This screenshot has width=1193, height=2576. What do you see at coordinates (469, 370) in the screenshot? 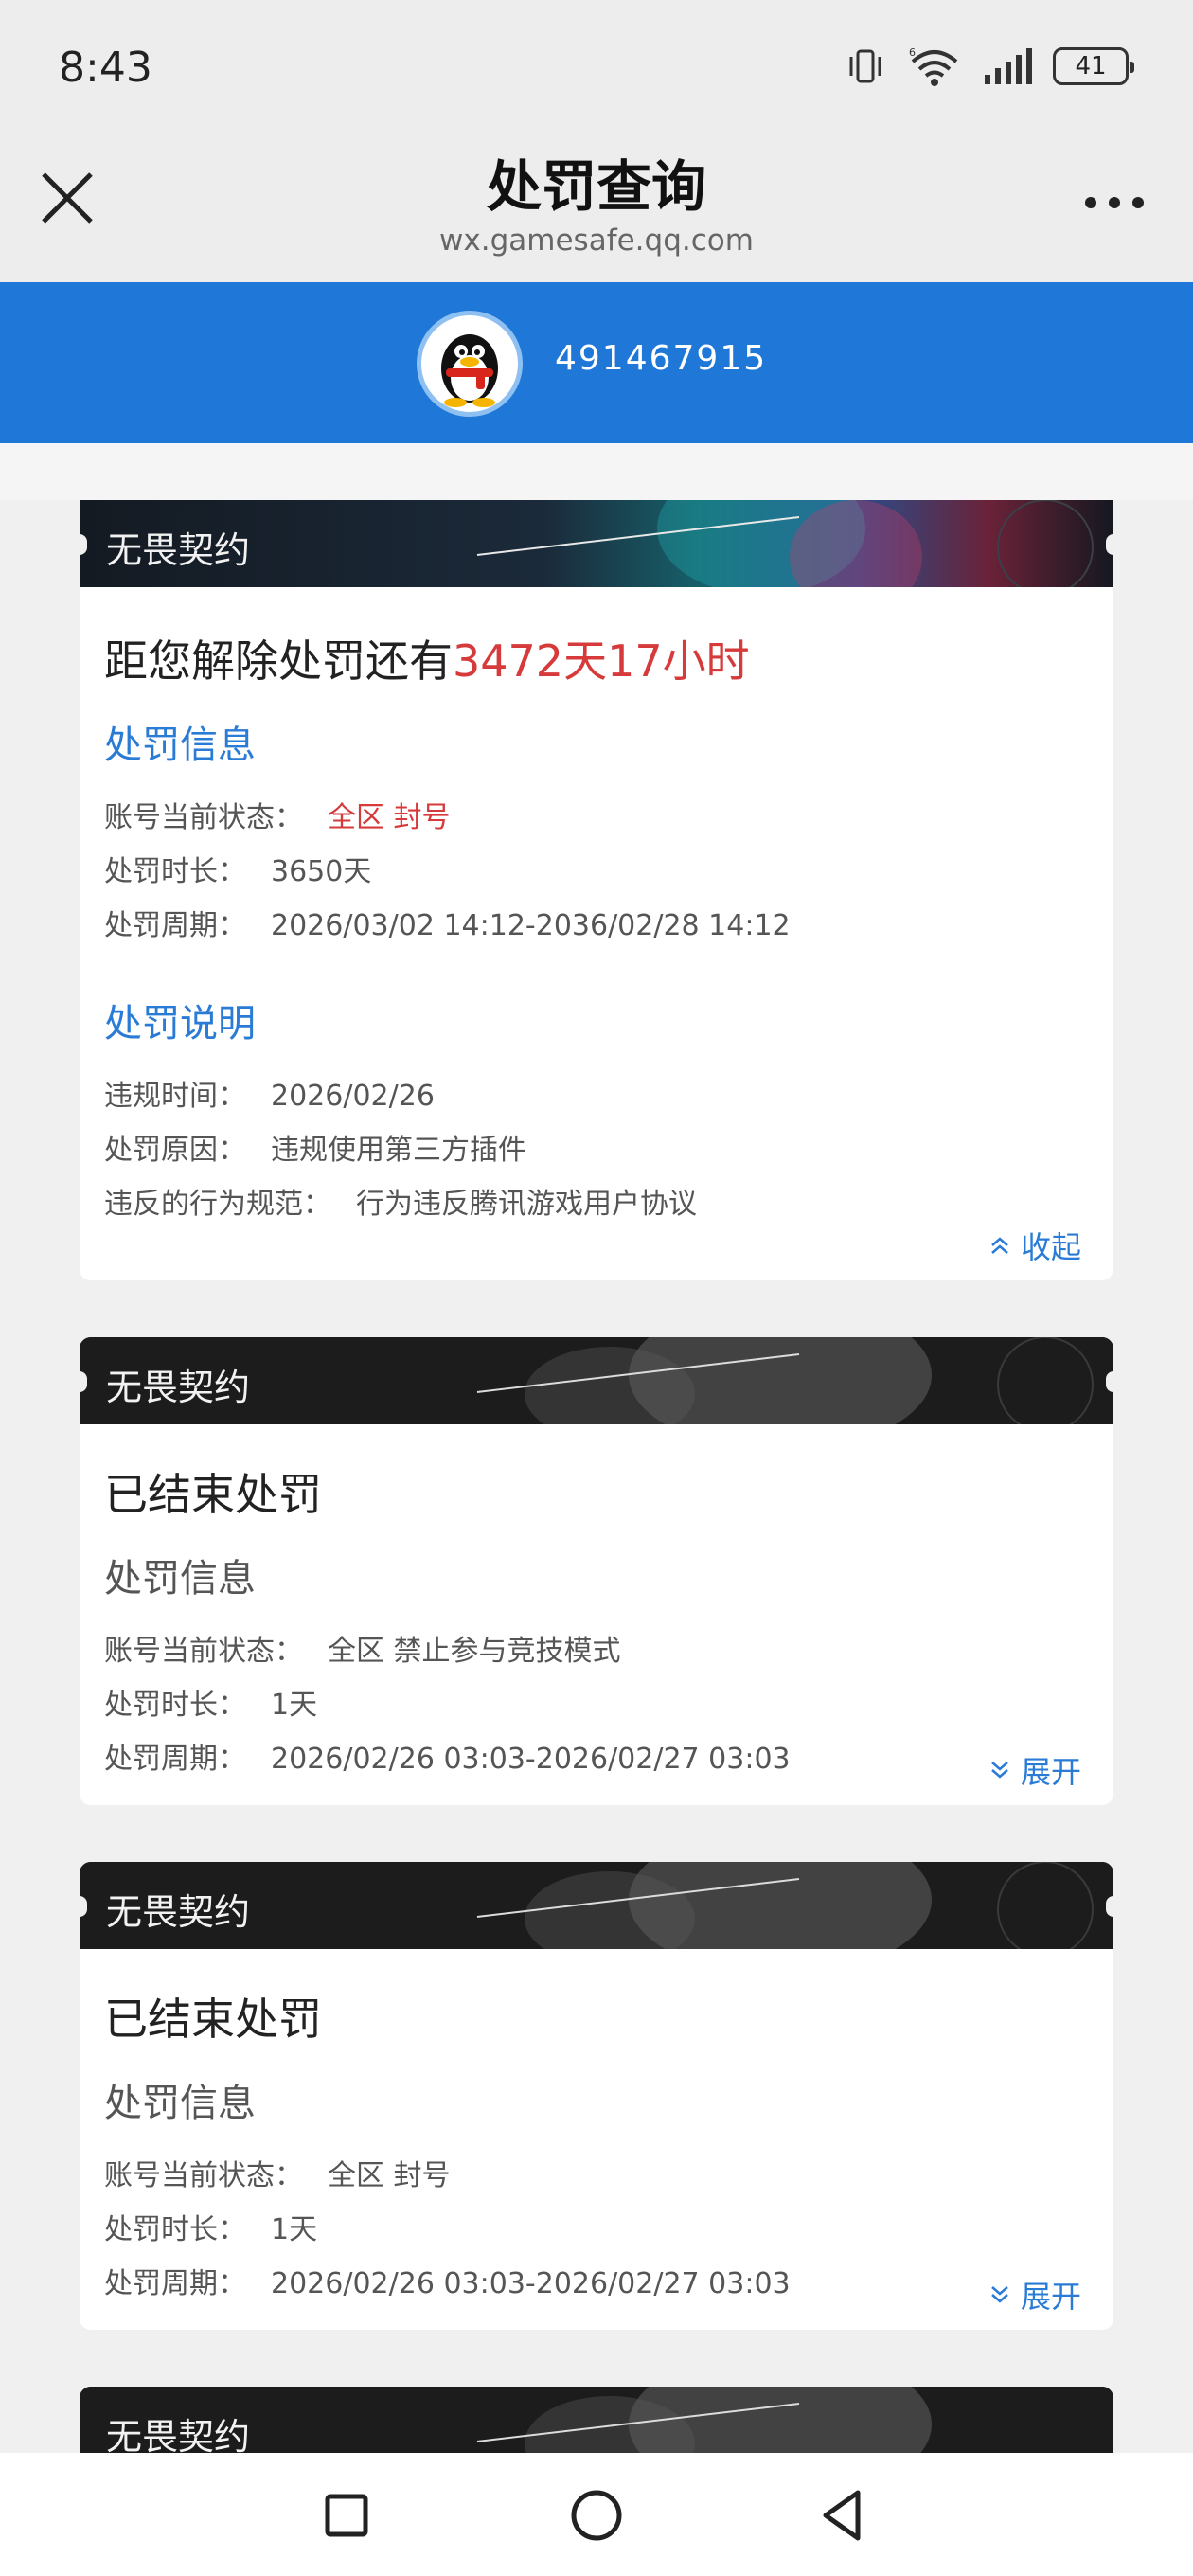
I see `qq-penguin-icon` at bounding box center [469, 370].